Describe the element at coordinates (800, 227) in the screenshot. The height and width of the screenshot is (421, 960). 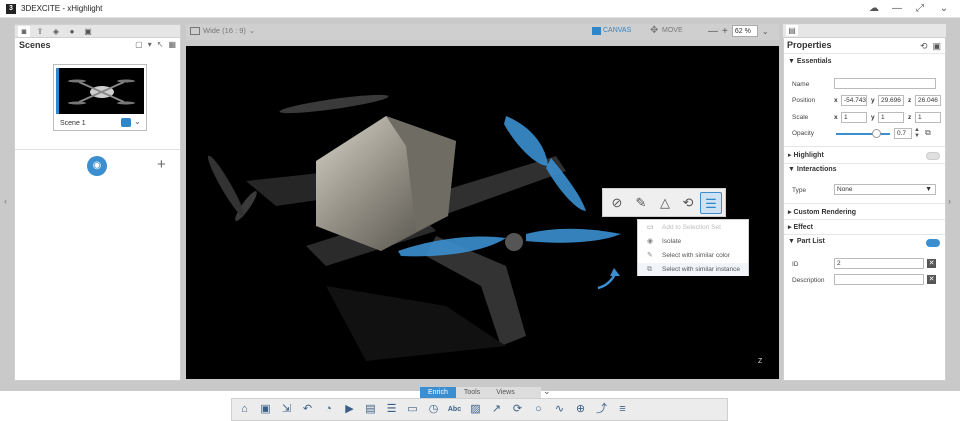
I see `section-effect: ▸ Effect` at that location.